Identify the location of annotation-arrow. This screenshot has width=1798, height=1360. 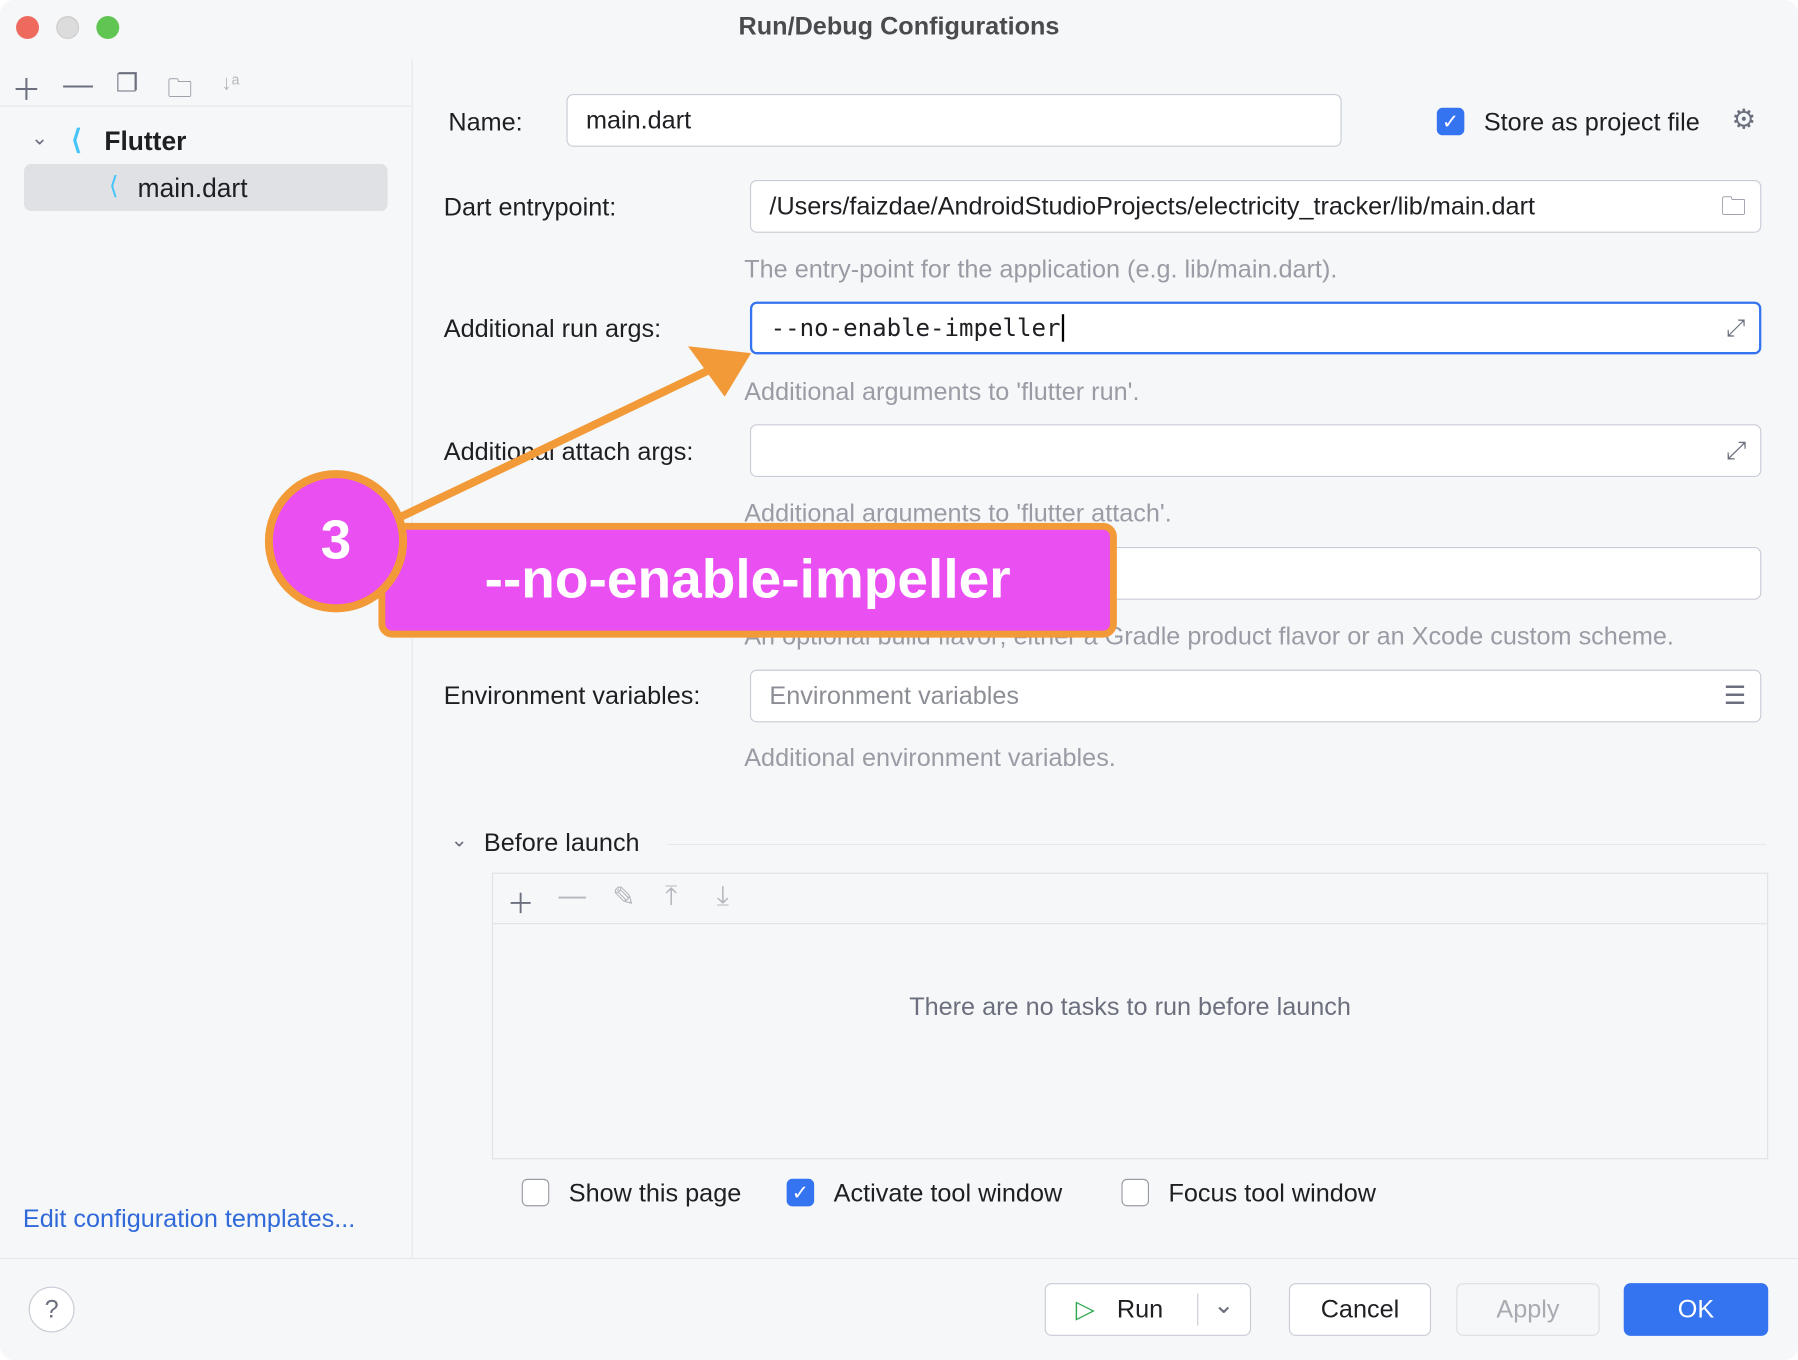
(564, 439).